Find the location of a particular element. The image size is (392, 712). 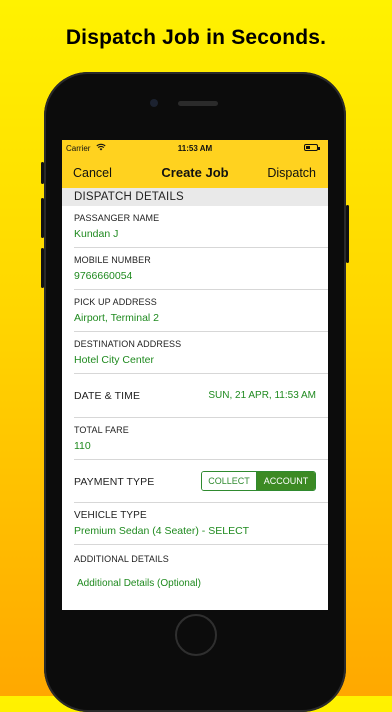

vehicle-type-label: VEHICLE TYPE is located at coordinates (110, 515).